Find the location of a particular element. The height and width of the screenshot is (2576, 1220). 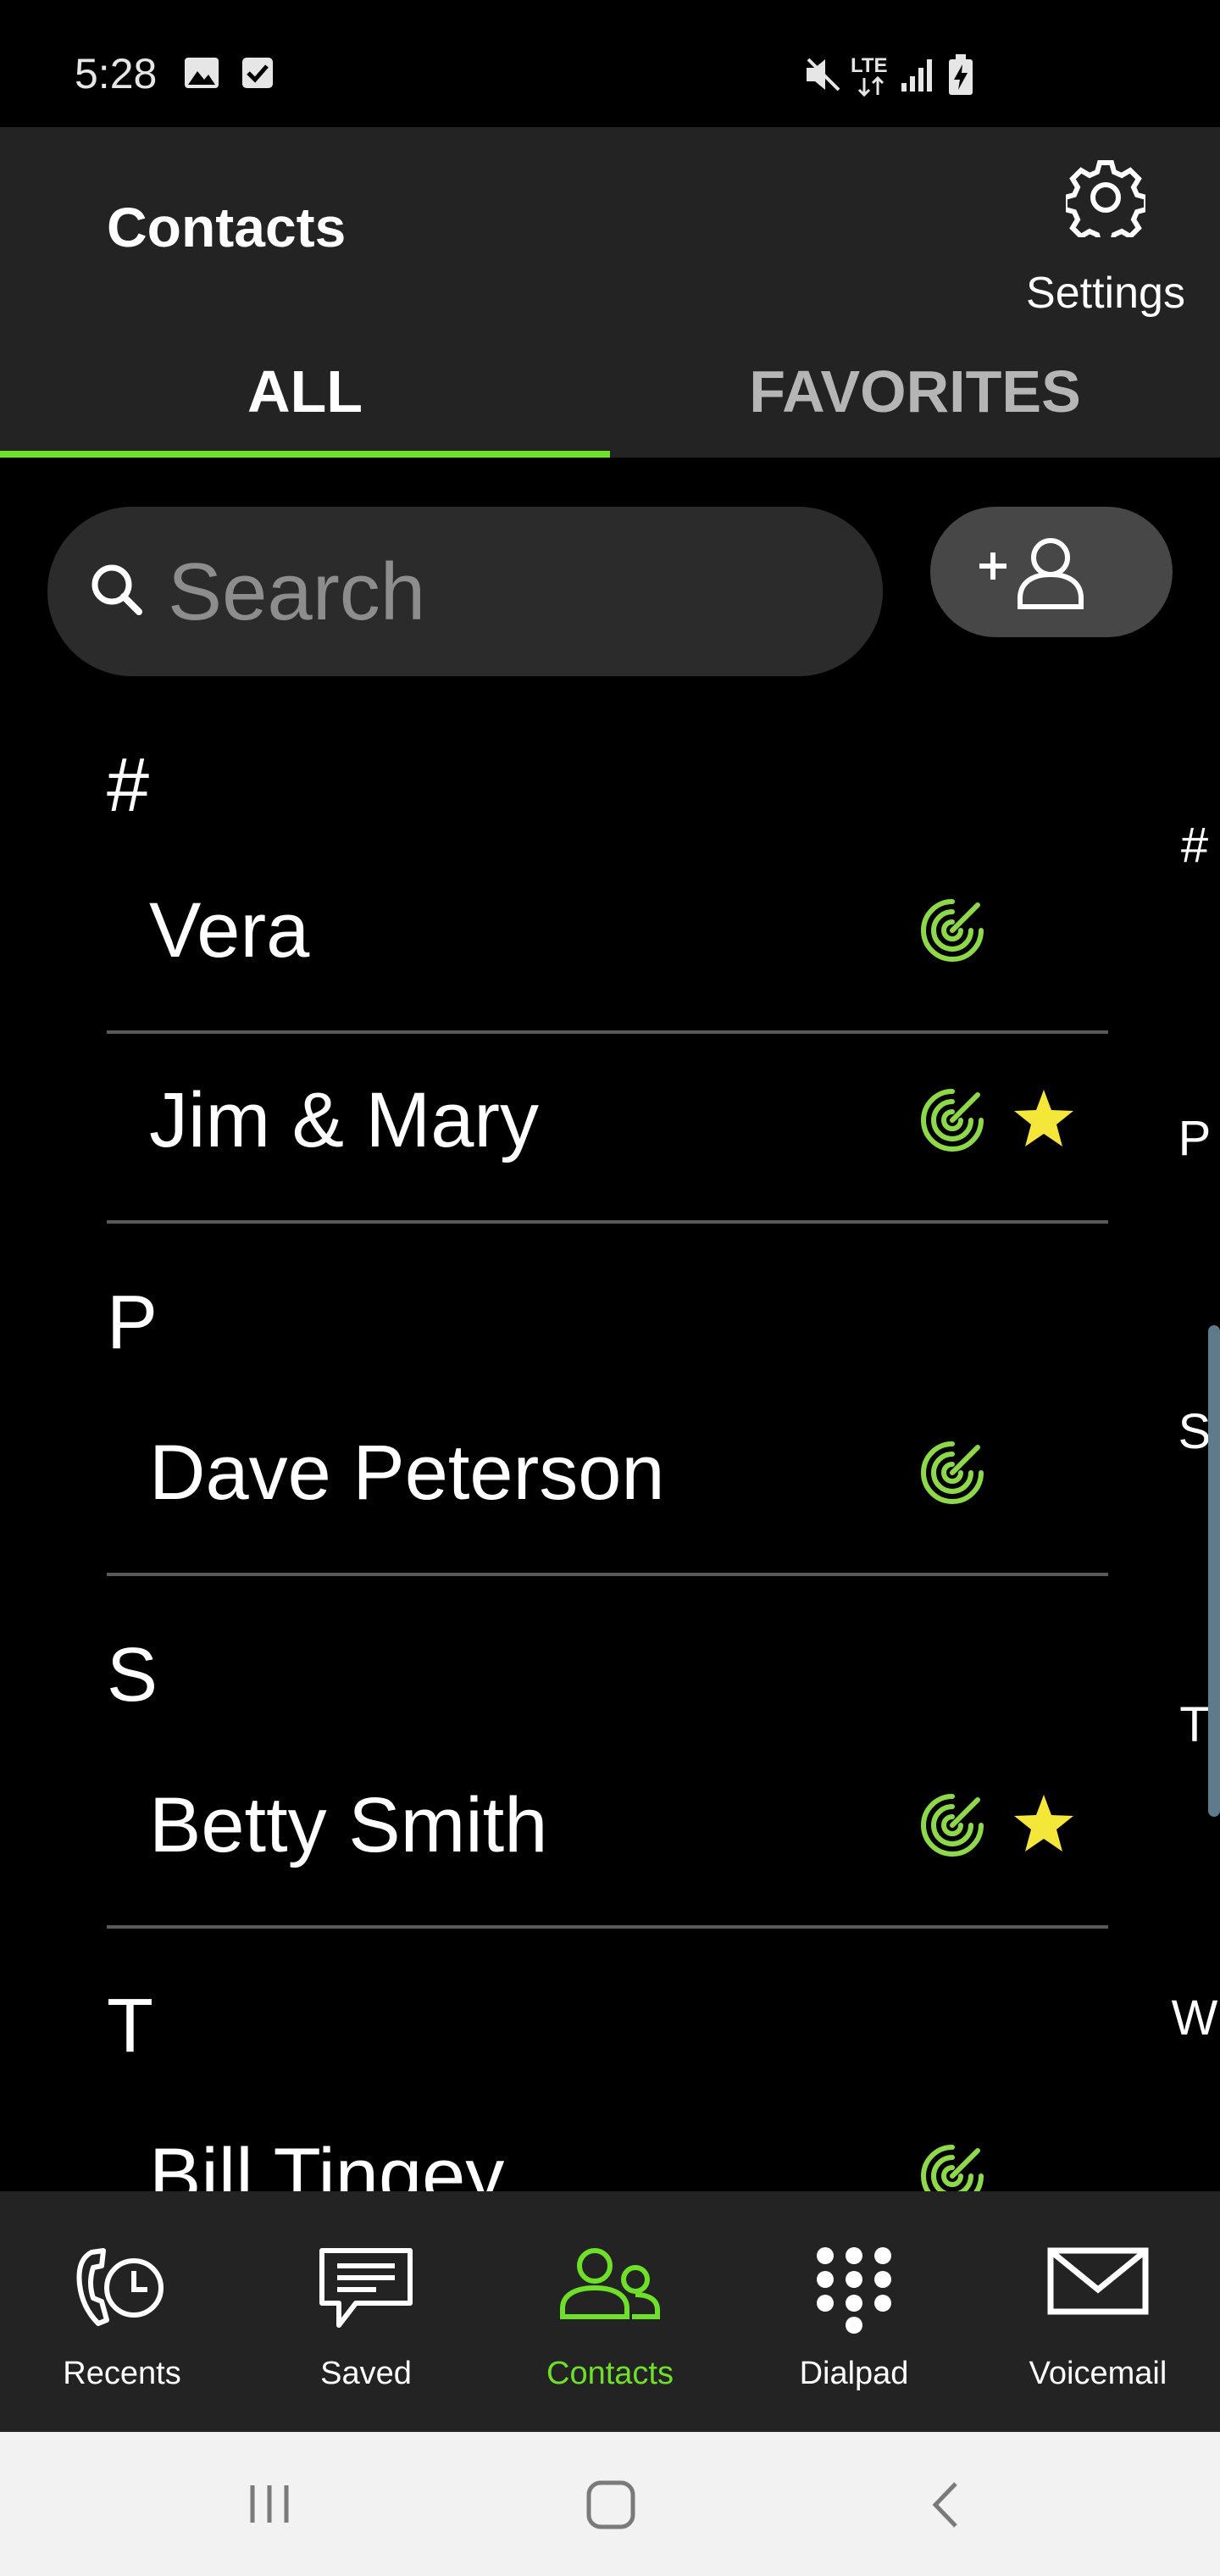

index-letter: P is located at coordinates (1194, 1138).